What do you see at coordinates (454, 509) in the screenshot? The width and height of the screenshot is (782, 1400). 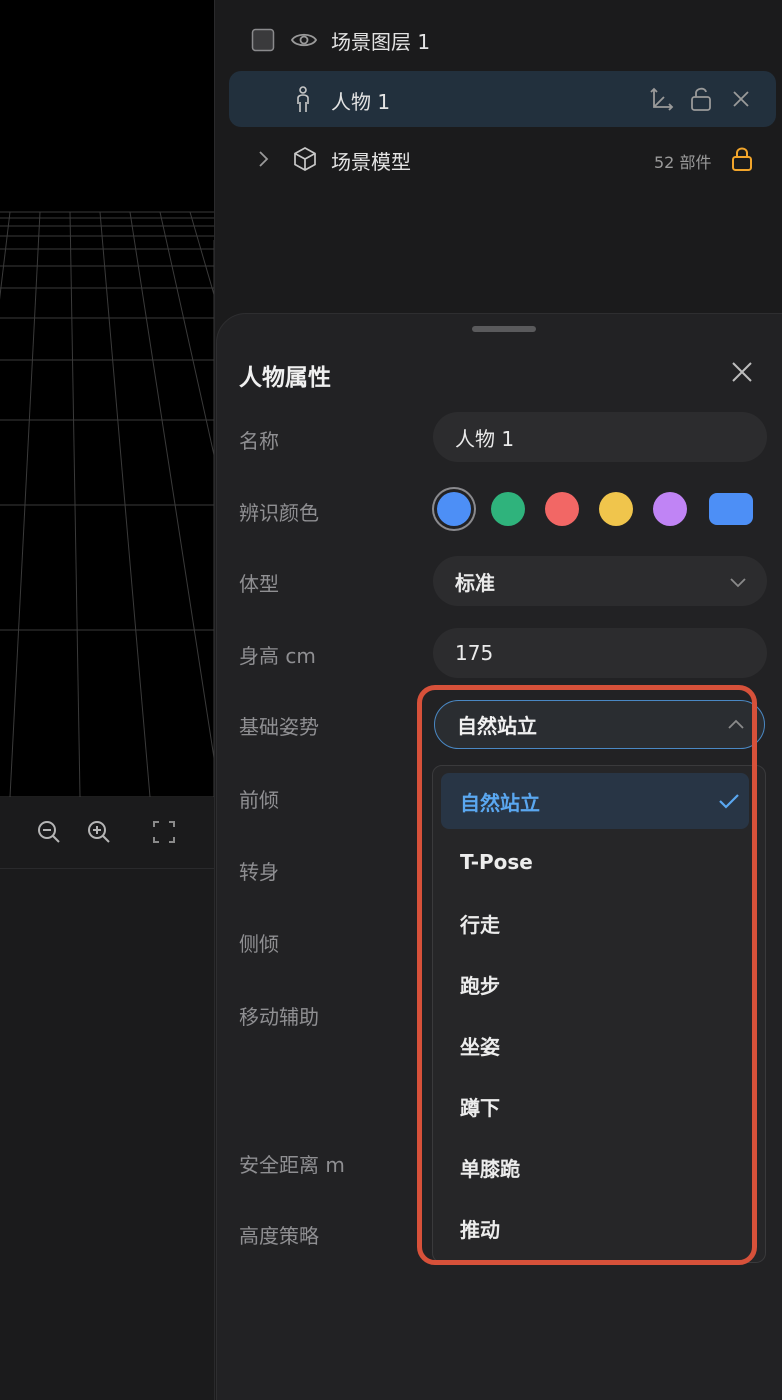 I see `color-swatch-blue` at bounding box center [454, 509].